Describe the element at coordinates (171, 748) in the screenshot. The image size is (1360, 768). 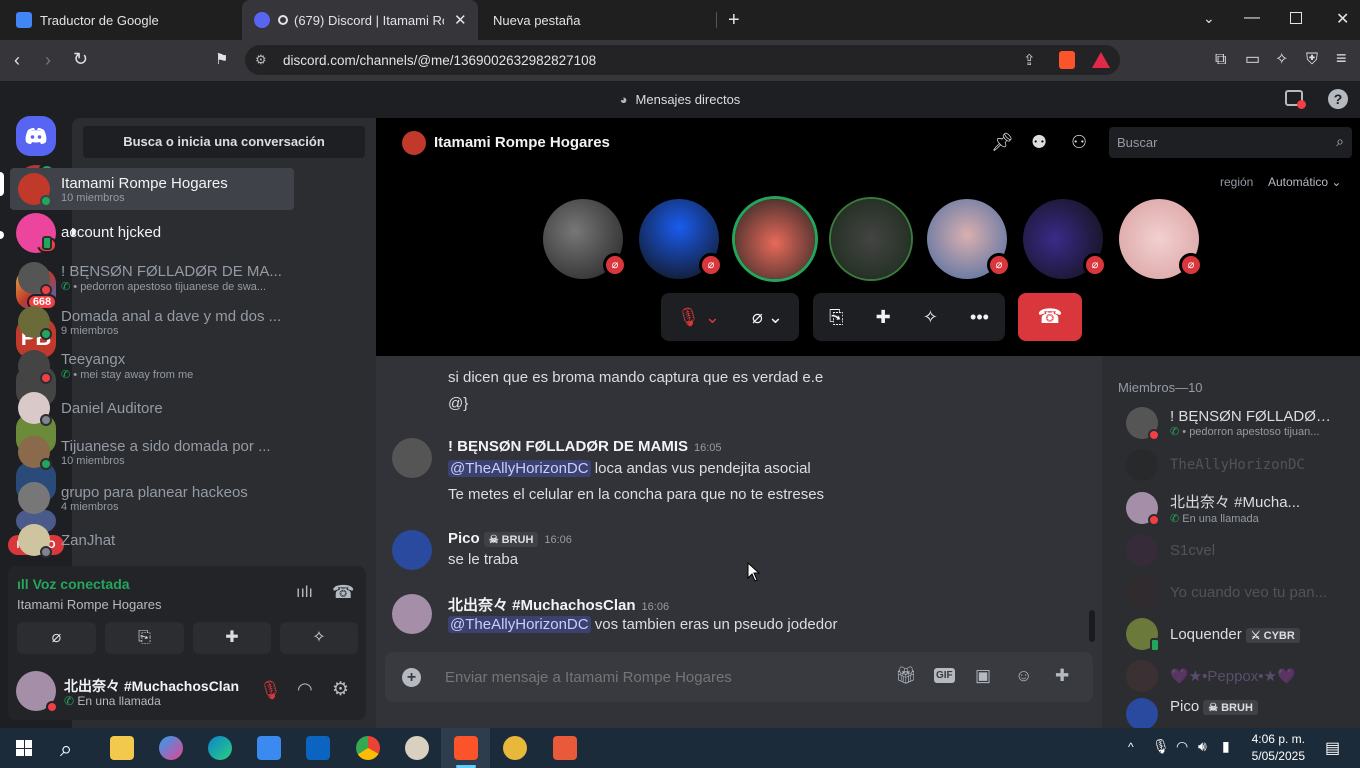
I see `copilot-icon` at that location.